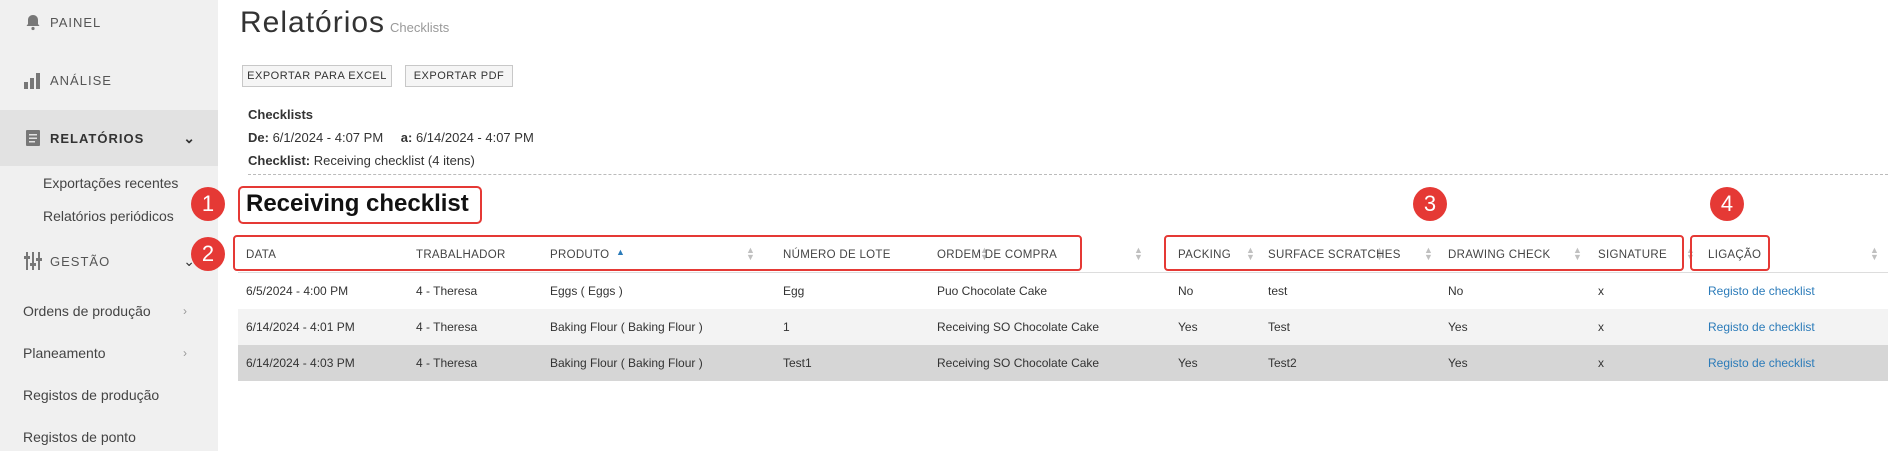 The image size is (1888, 451). What do you see at coordinates (189, 137) in the screenshot?
I see `chevron-down-icon: ⌄` at bounding box center [189, 137].